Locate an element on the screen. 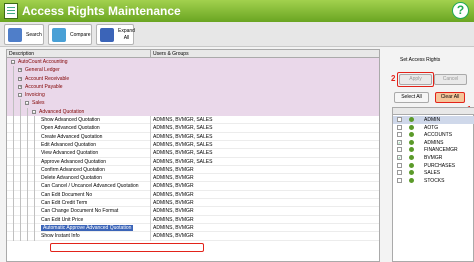 This screenshot has width=474, height=262. row-description: Automatic Approve Advanced Quotation is located at coordinates (87, 227).